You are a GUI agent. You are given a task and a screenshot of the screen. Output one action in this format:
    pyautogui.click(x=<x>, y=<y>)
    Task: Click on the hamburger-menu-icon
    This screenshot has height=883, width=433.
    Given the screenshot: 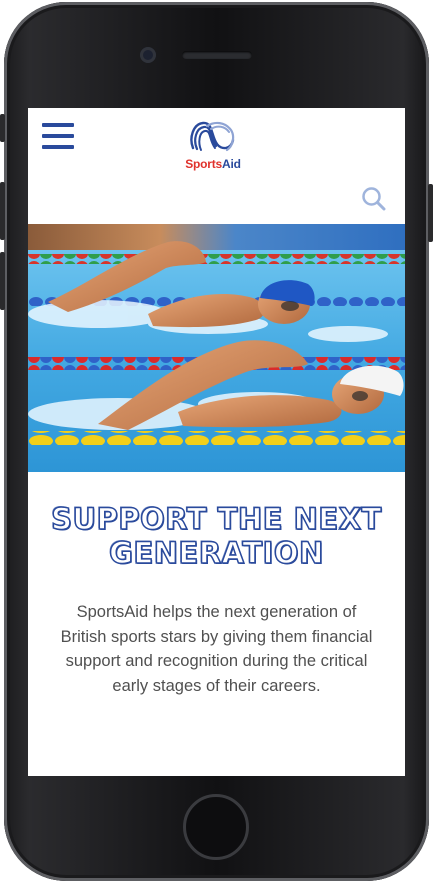 What is the action you would take?
    pyautogui.click(x=58, y=137)
    